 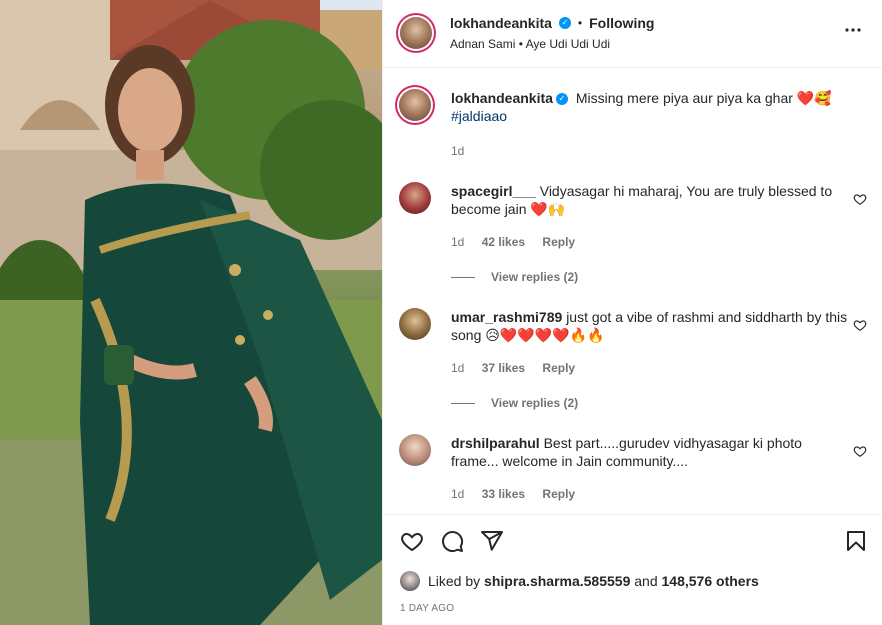 What do you see at coordinates (427, 608) in the screenshot?
I see `post-date: 1 DAY AGO` at bounding box center [427, 608].